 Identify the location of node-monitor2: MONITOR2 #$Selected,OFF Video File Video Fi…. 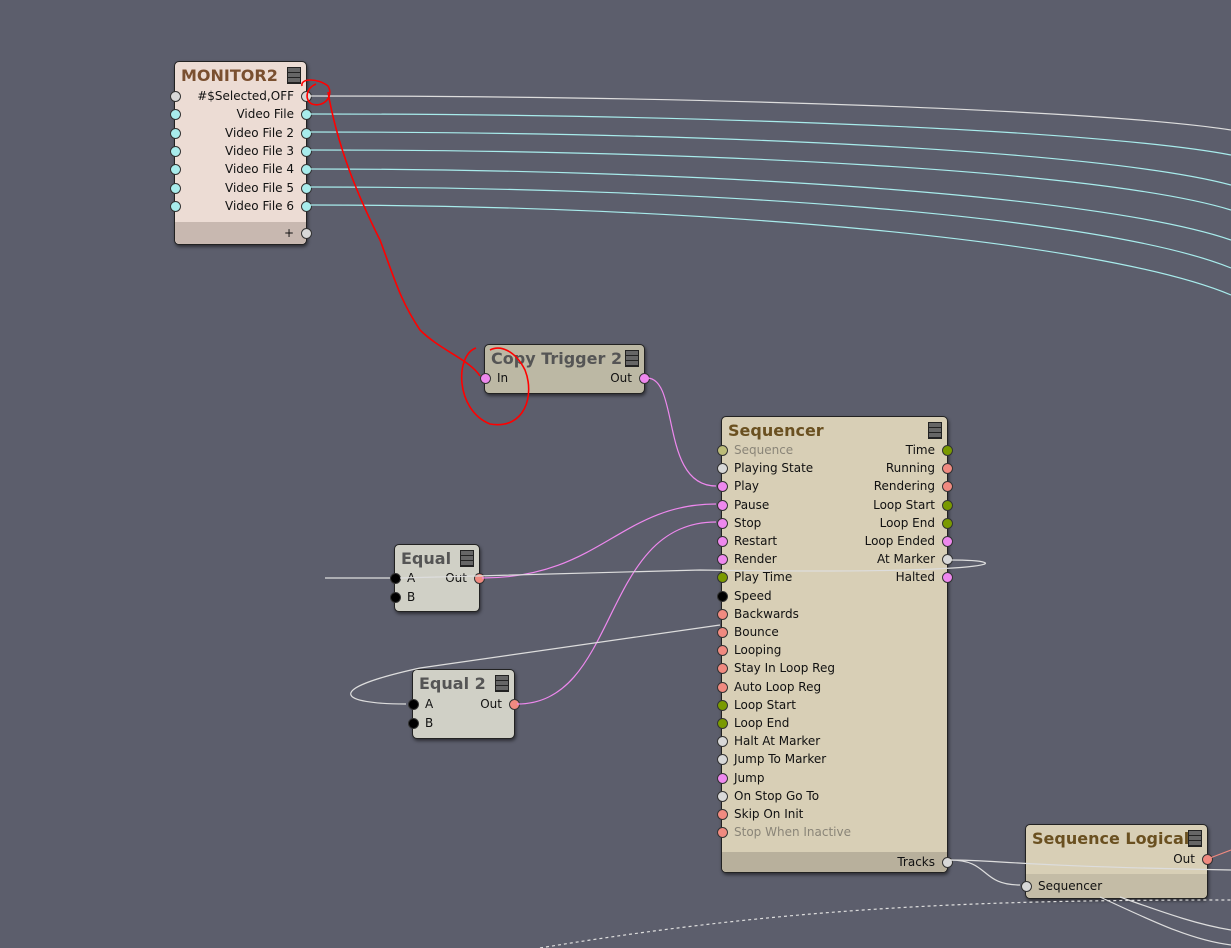
(241, 153).